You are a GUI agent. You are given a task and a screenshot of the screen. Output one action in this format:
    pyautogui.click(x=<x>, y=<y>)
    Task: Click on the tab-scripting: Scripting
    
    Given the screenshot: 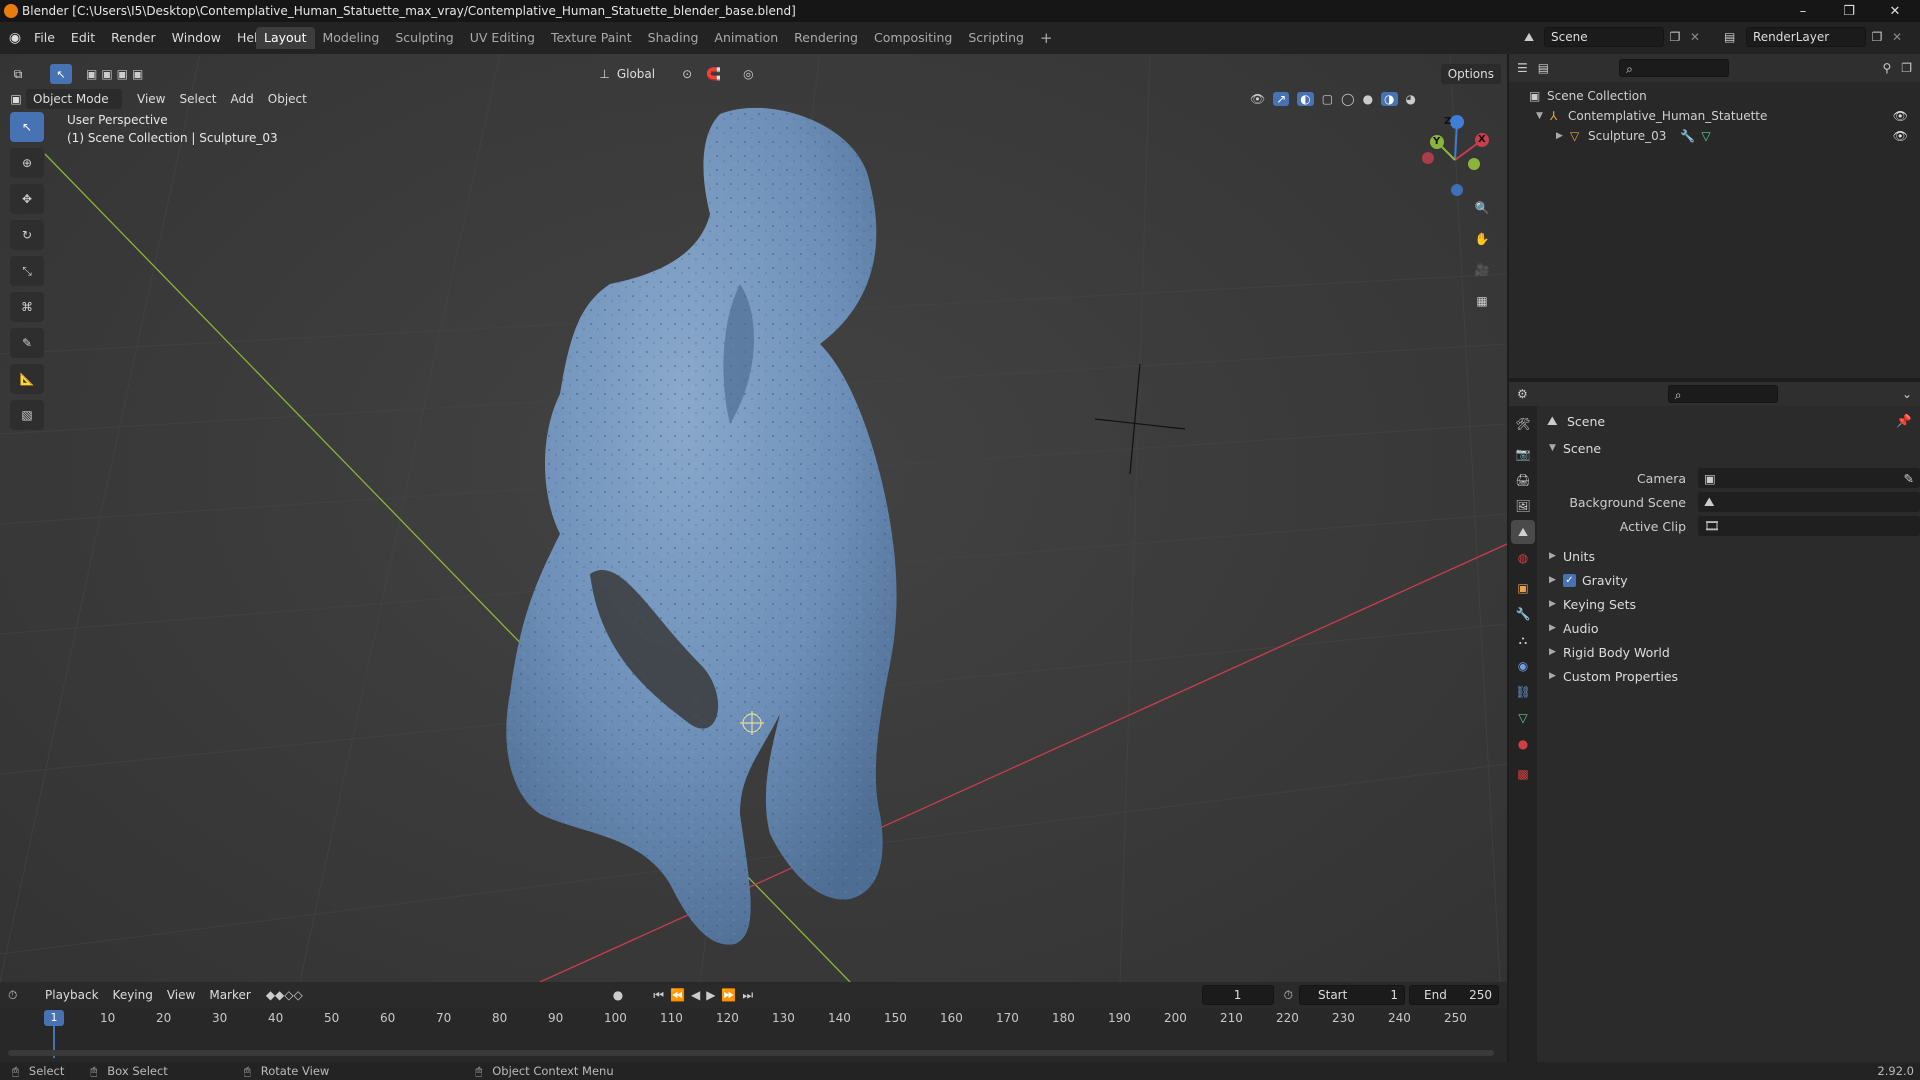 What is the action you would take?
    pyautogui.click(x=996, y=38)
    